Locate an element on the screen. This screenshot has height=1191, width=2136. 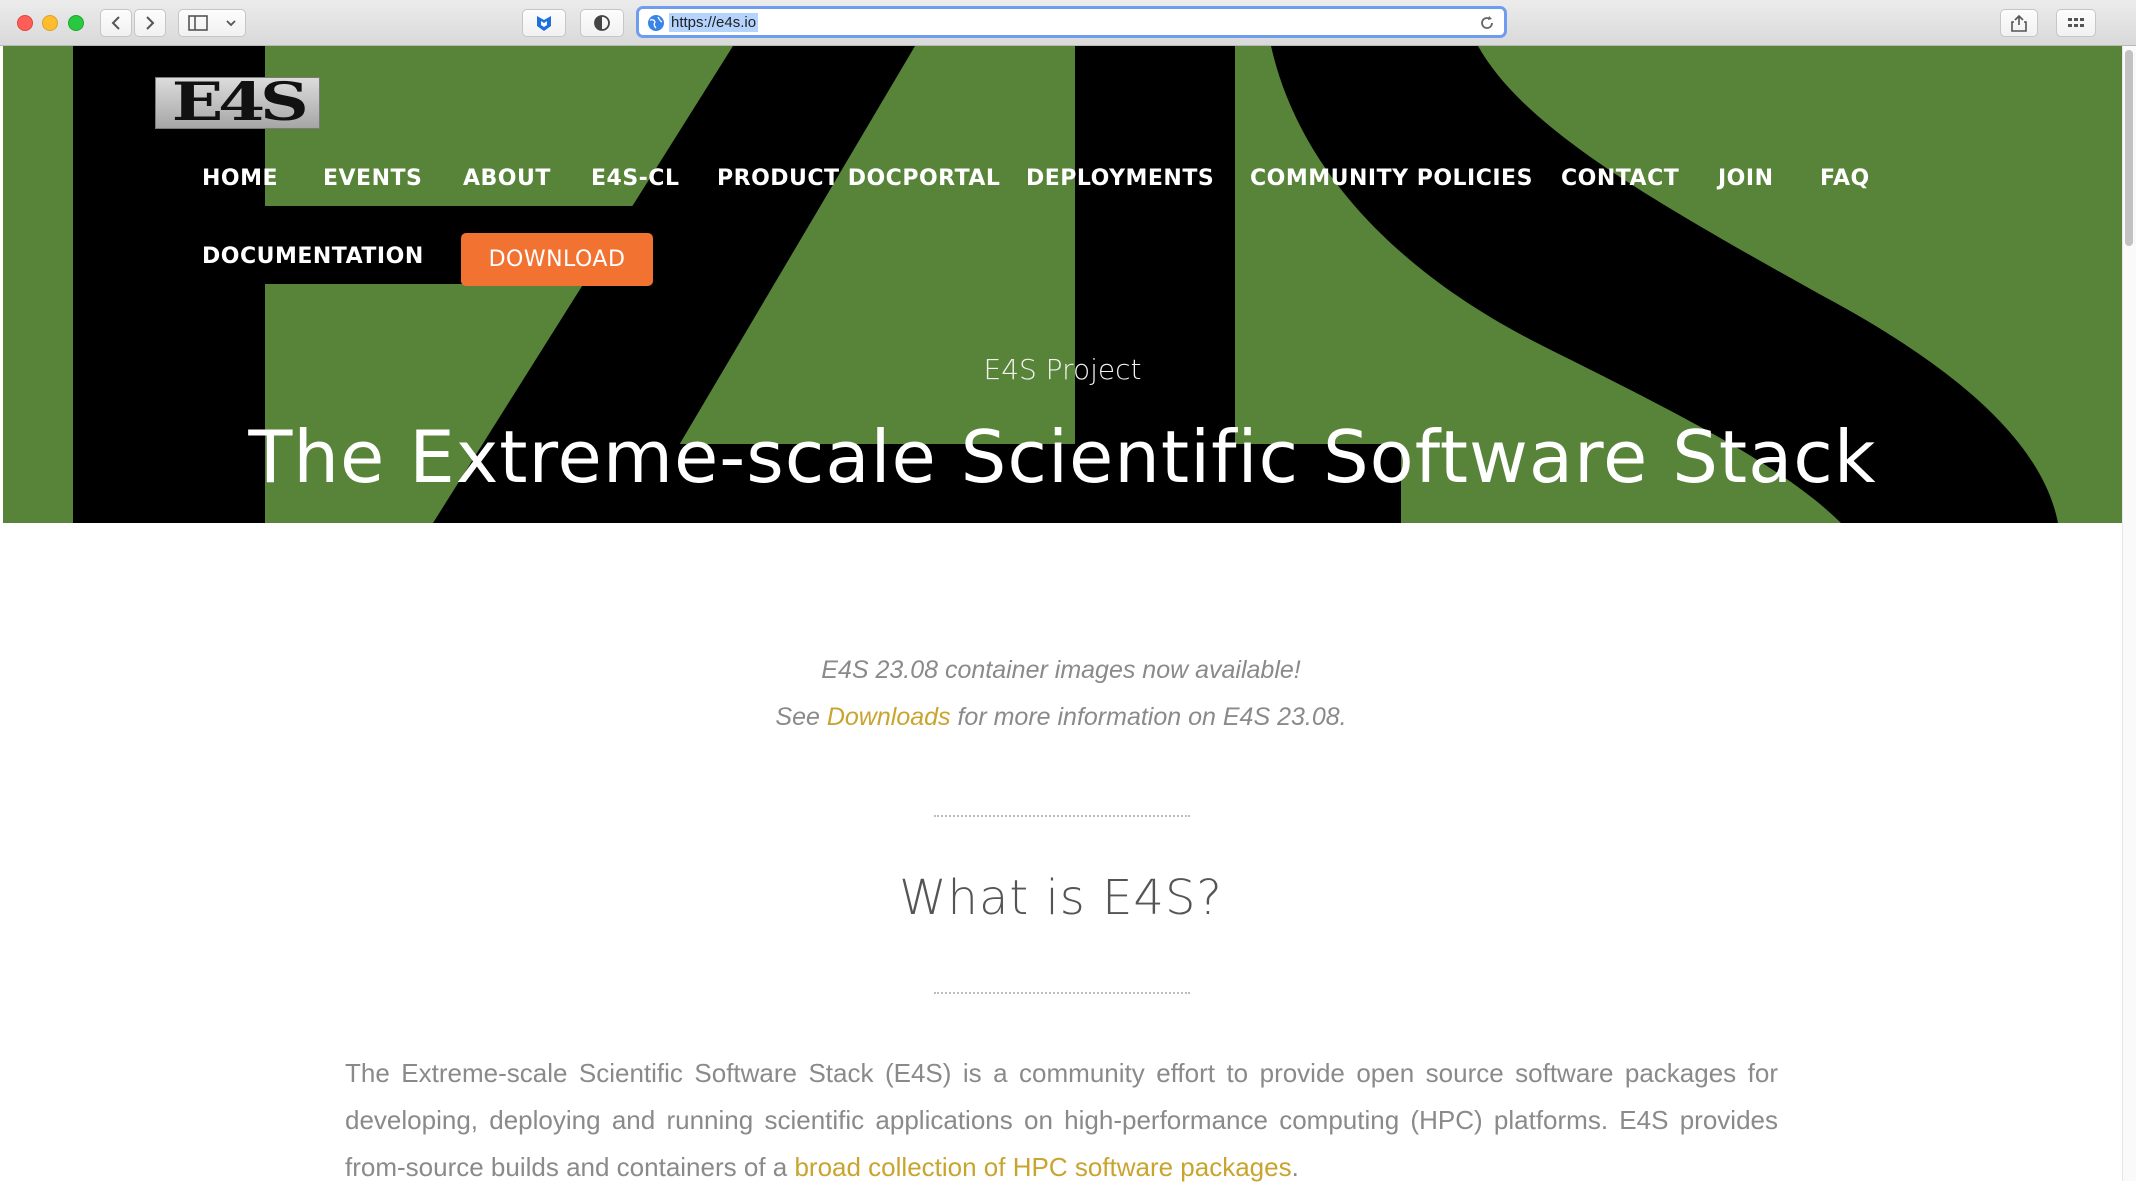
nav-community-policies: COMMUNITY POLICIES is located at coordinates (1391, 179).